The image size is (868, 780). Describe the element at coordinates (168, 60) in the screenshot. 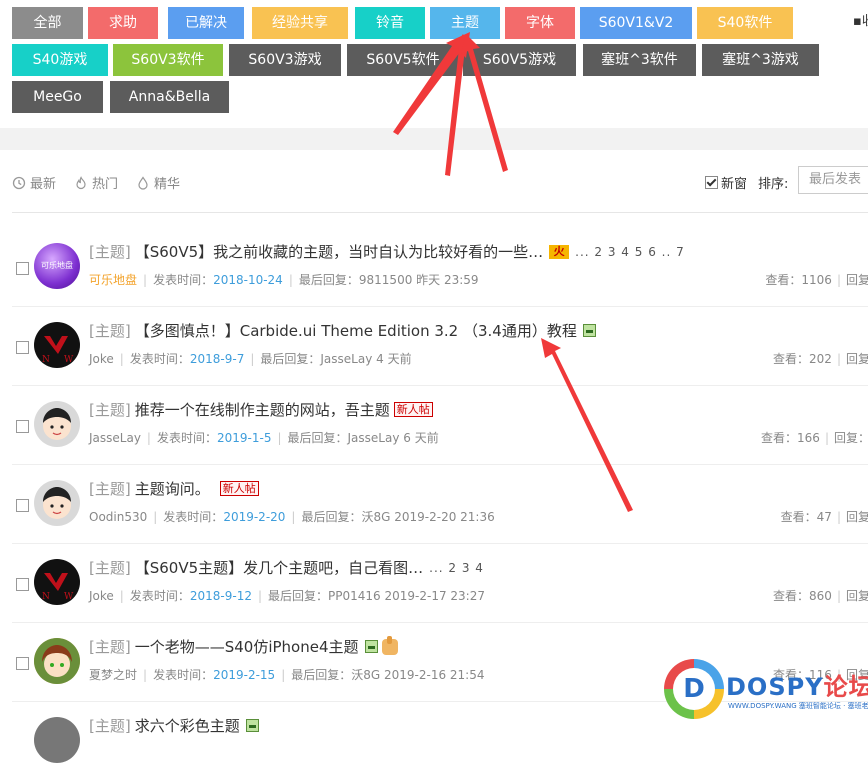

I see `tag-s60v3-software: S60V3软件` at that location.